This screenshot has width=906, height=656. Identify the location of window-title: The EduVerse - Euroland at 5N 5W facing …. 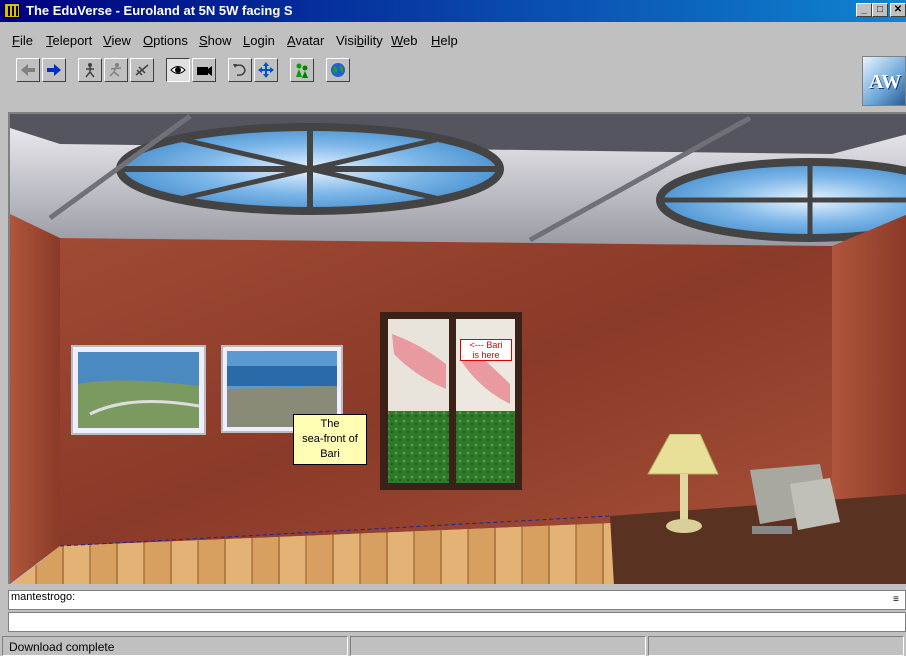
(159, 10).